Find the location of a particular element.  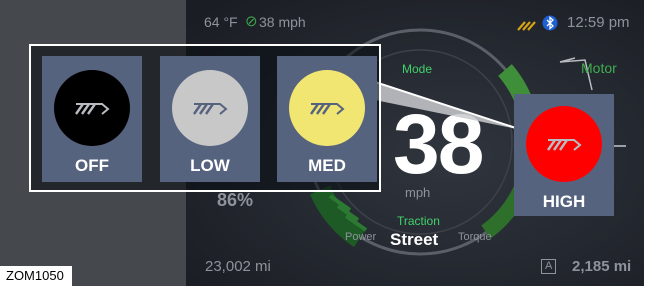

heat-mode-med-label: MED is located at coordinates (327, 165).